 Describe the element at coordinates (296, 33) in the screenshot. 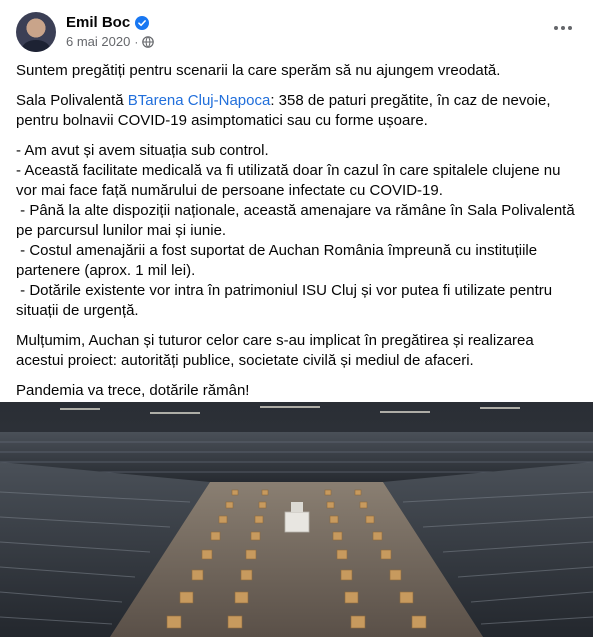

I see `post-header: Emil Boc 6 mai 2020 ·` at that location.